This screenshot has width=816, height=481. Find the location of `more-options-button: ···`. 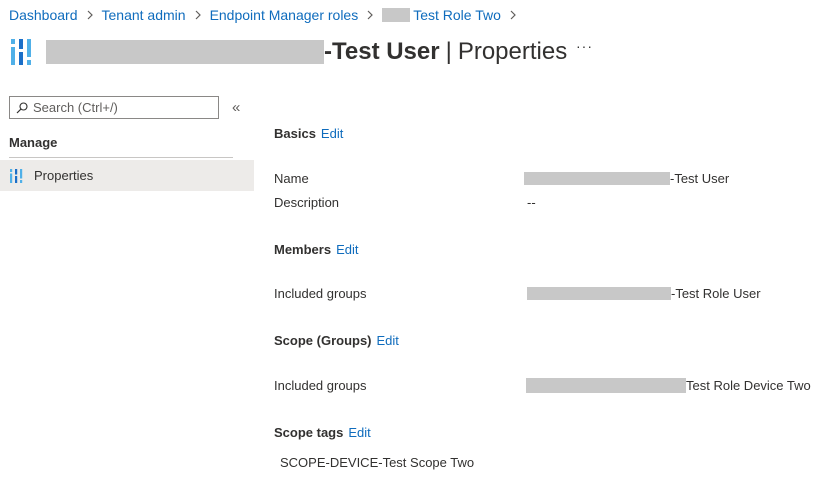

more-options-button: ··· is located at coordinates (584, 46).